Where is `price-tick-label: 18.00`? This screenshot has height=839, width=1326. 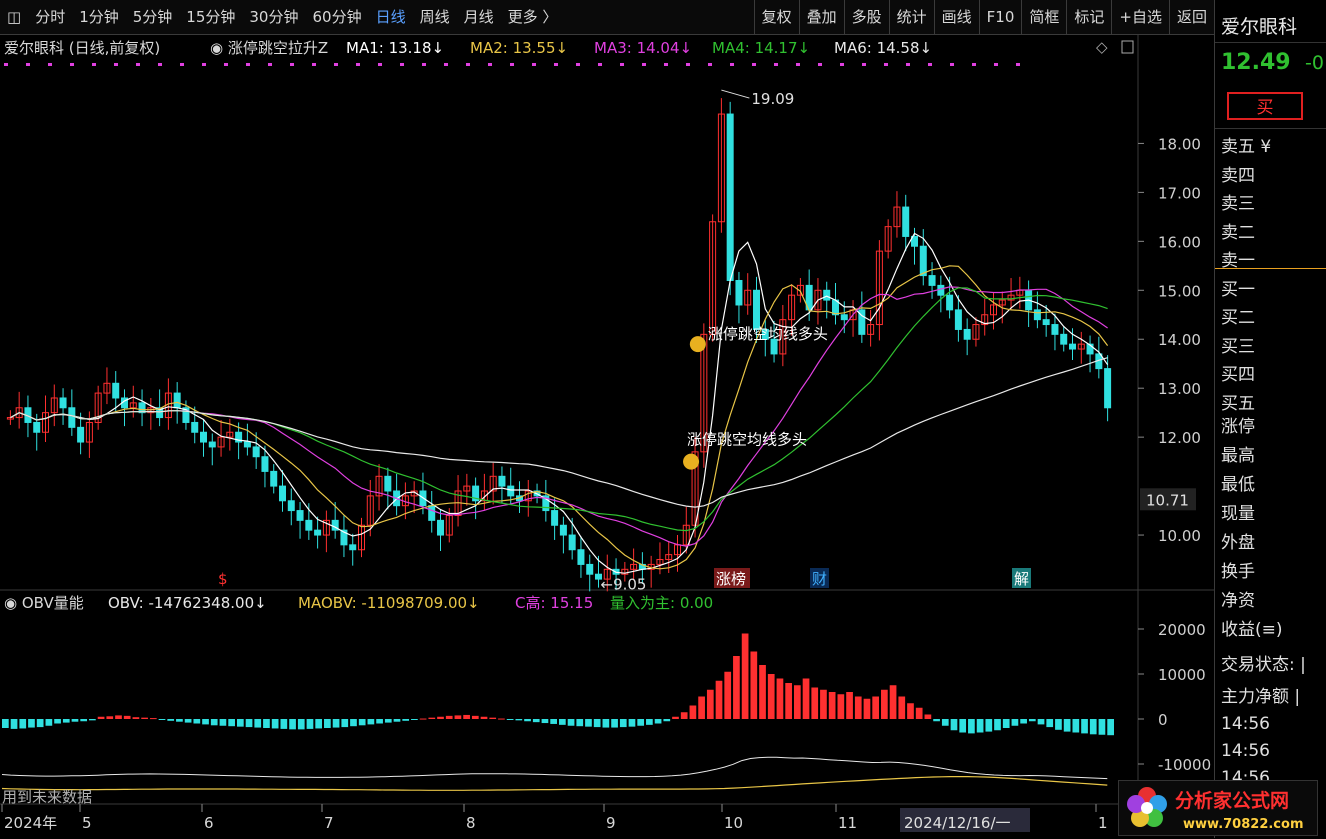 price-tick-label: 18.00 is located at coordinates (1179, 144).